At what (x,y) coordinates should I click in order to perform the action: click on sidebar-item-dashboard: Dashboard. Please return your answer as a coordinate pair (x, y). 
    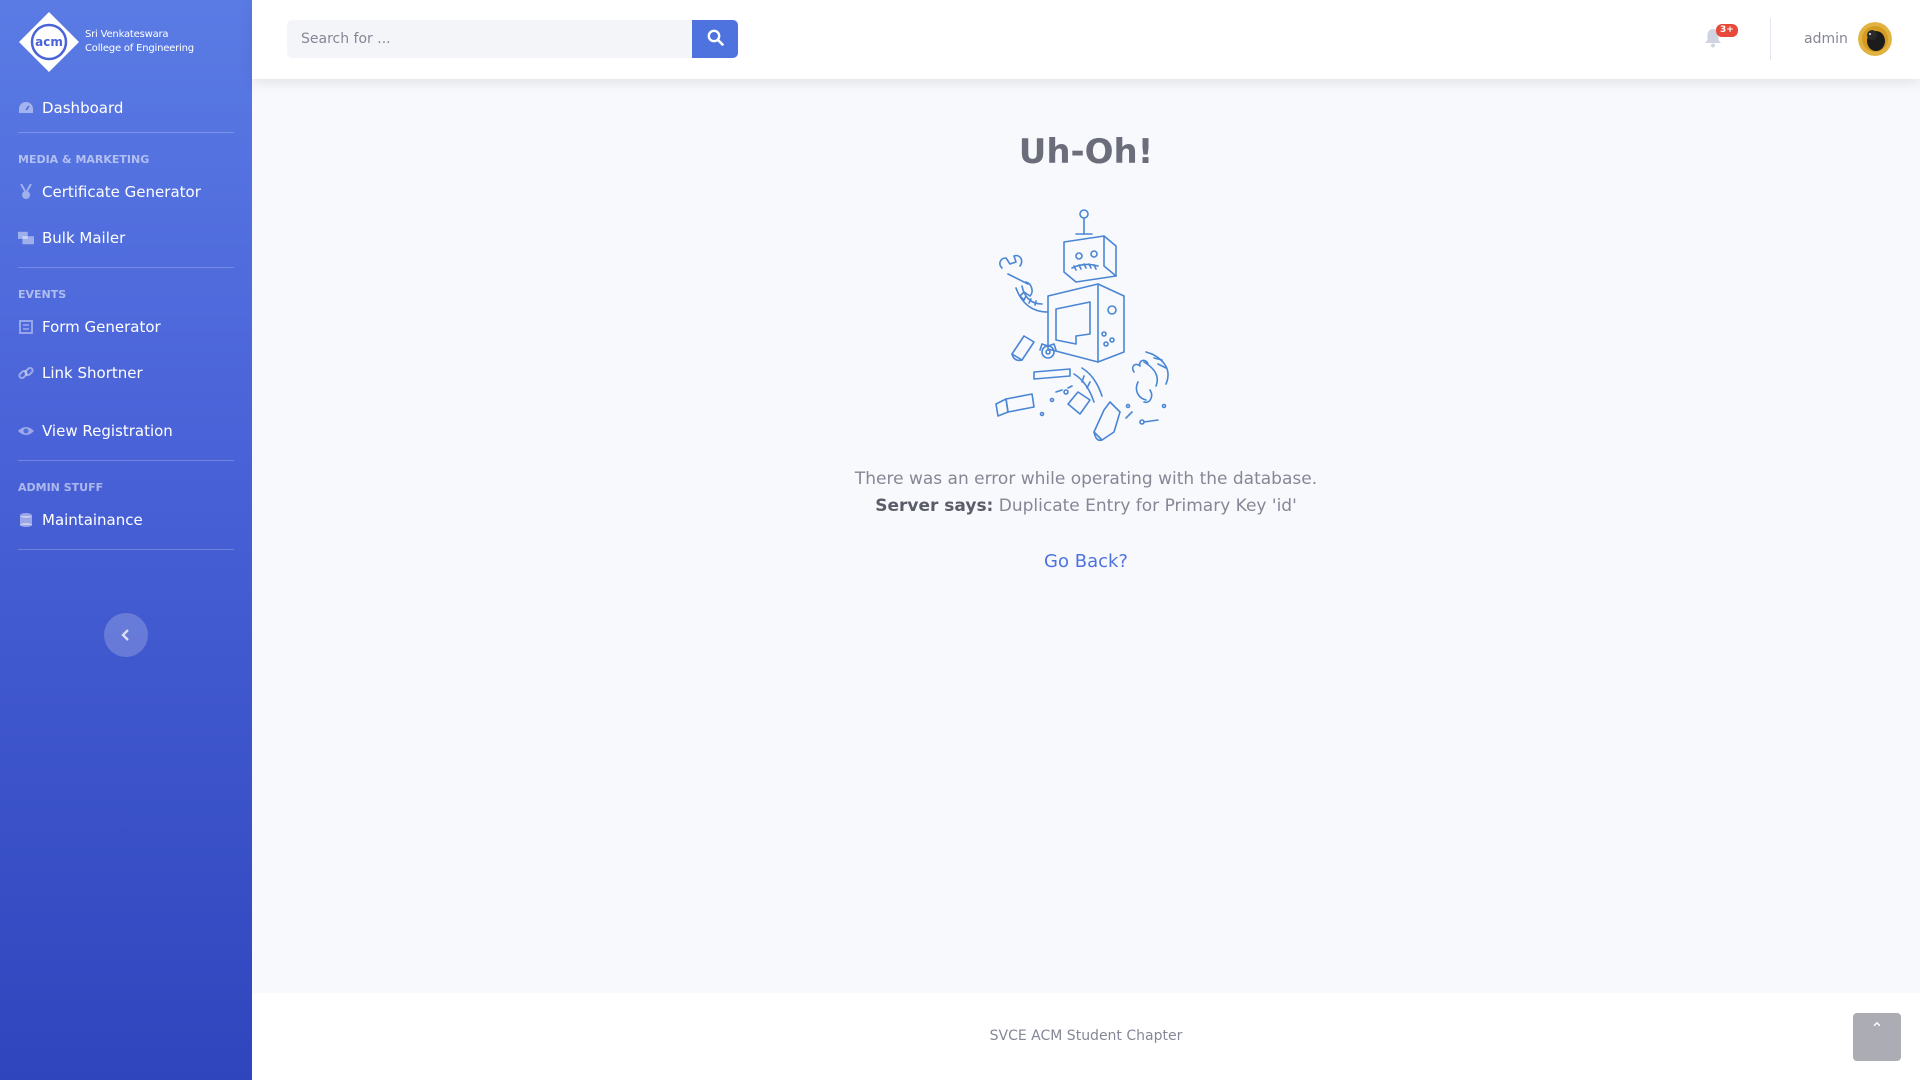
    Looking at the image, I should click on (126, 108).